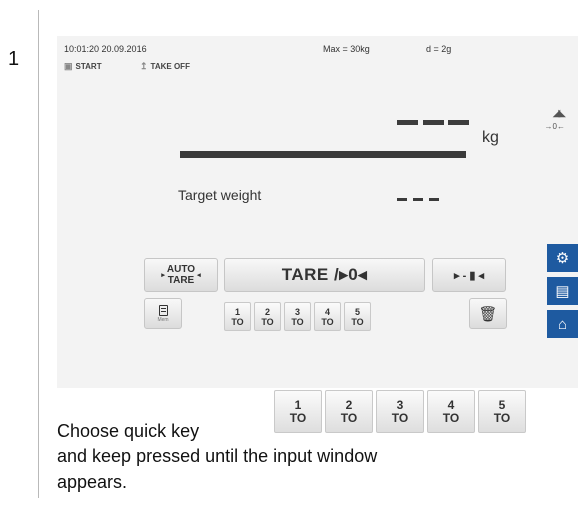 Image resolution: width=584 pixels, height=506 pixels. What do you see at coordinates (181, 280) in the screenshot?
I see `auto-tare-line2: TARE` at bounding box center [181, 280].